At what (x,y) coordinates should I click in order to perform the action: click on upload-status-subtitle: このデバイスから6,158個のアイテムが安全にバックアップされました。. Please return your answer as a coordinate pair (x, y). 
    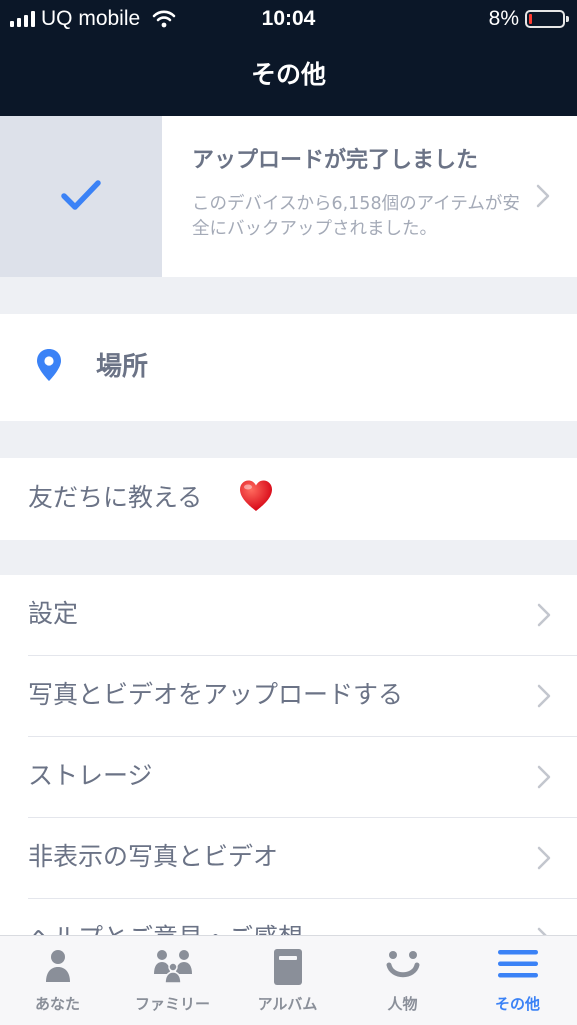
    Looking at the image, I should click on (356, 216).